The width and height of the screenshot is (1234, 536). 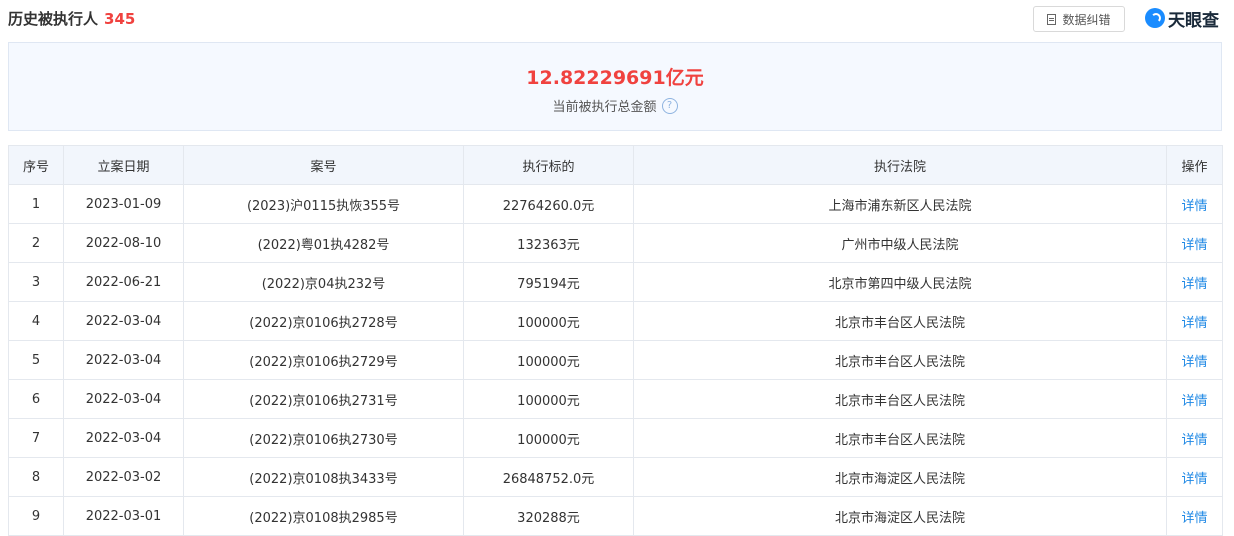 I want to click on row-number: 9, so click(x=36, y=516).